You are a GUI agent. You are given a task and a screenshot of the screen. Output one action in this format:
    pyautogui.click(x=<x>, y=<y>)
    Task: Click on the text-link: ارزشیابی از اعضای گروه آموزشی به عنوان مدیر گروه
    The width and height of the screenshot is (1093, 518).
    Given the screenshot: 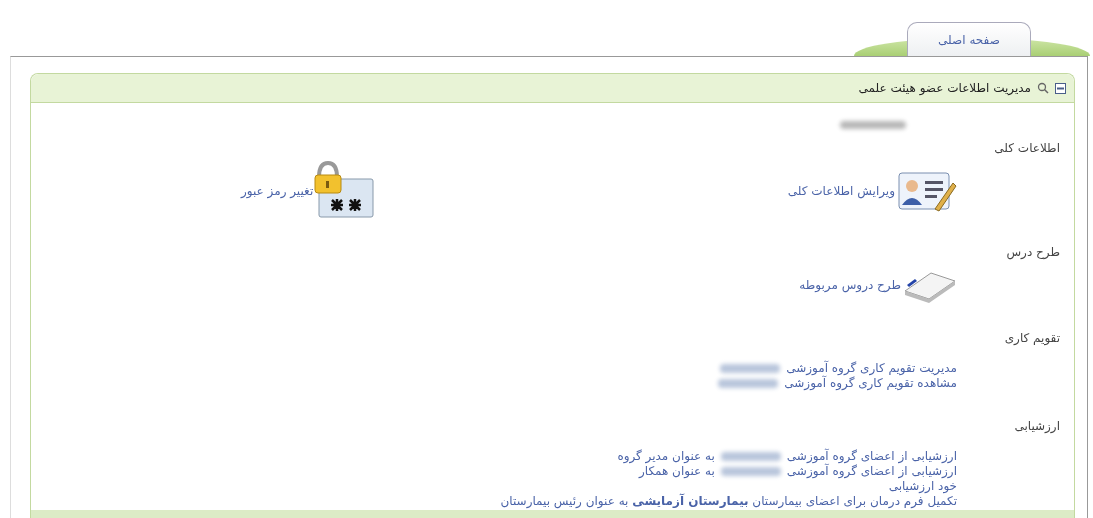 What is the action you would take?
    pyautogui.click(x=787, y=456)
    